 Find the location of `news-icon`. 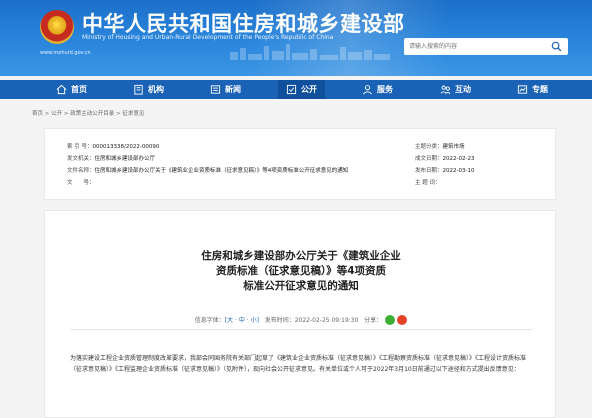

news-icon is located at coordinates (215, 89).